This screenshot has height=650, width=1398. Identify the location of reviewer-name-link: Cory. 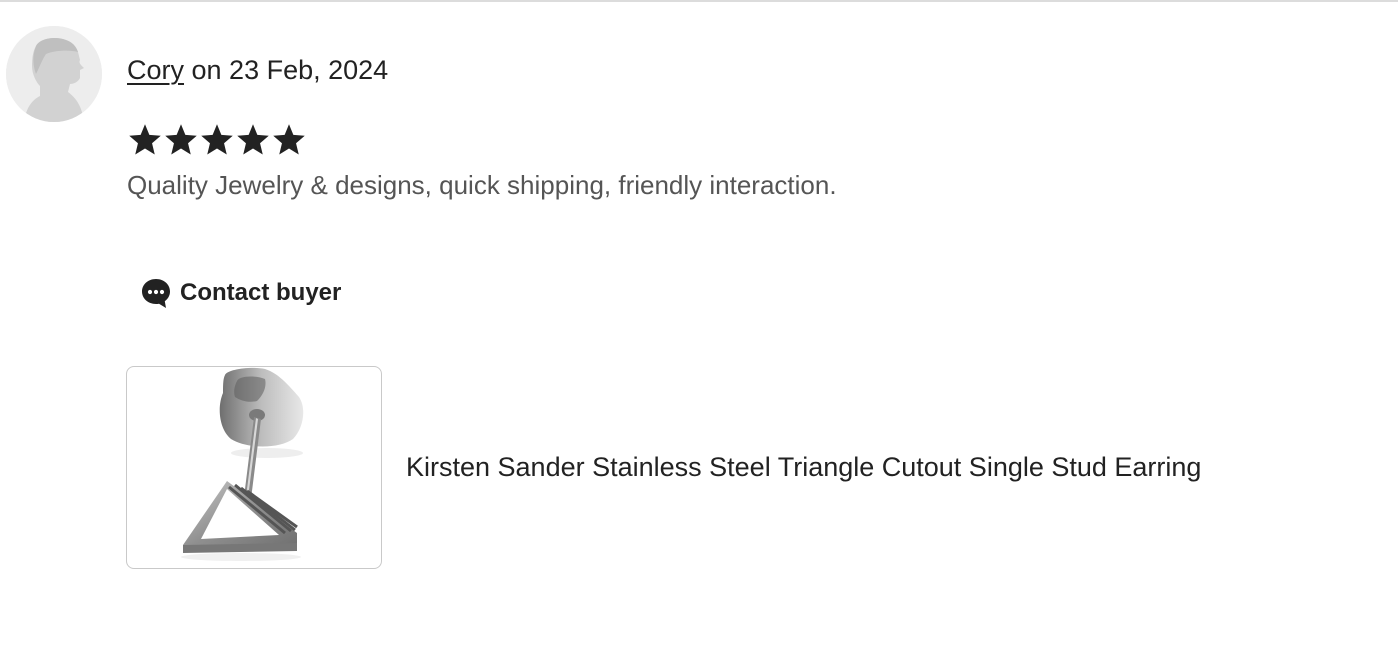
(155, 70).